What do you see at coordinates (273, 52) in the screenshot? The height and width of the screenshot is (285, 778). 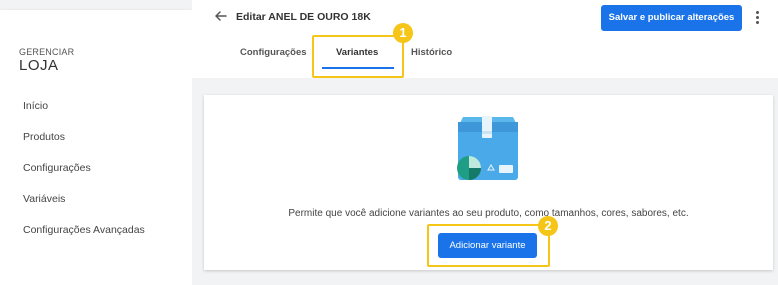 I see `tab-configuracoes: Configurações` at bounding box center [273, 52].